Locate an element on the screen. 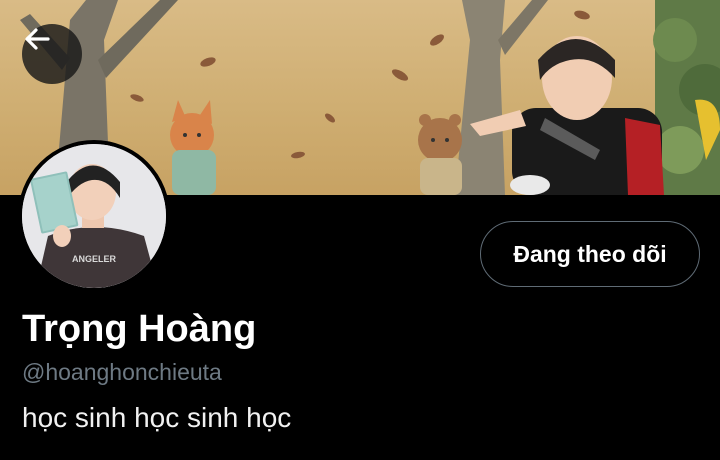 The height and width of the screenshot is (460, 720). profile-bio: học sinh học sinh học is located at coordinates (157, 417).